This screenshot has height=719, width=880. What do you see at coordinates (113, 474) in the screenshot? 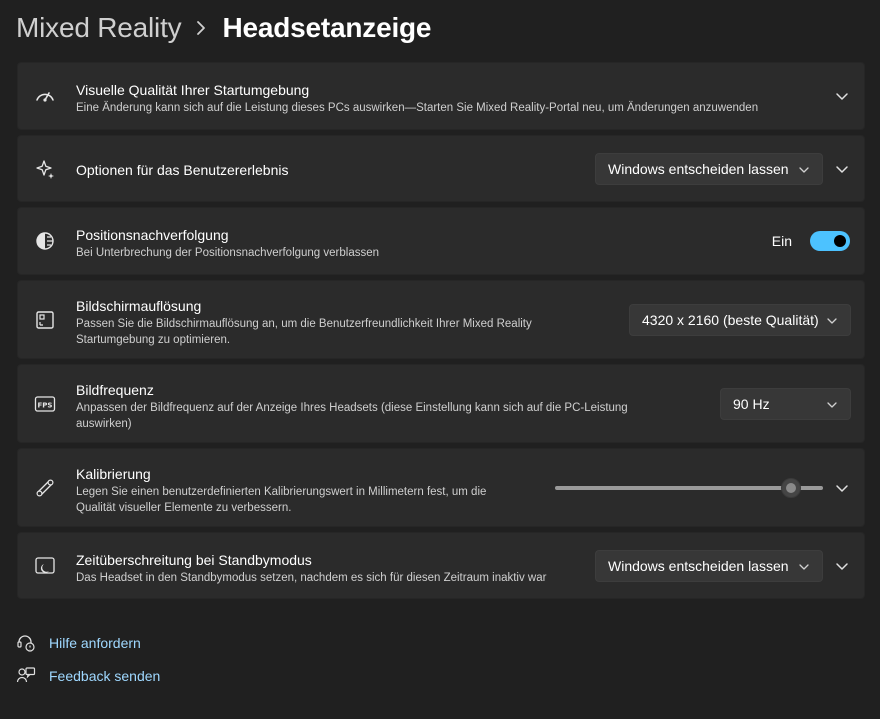
I see `calibration-title: Kalibrierung` at bounding box center [113, 474].